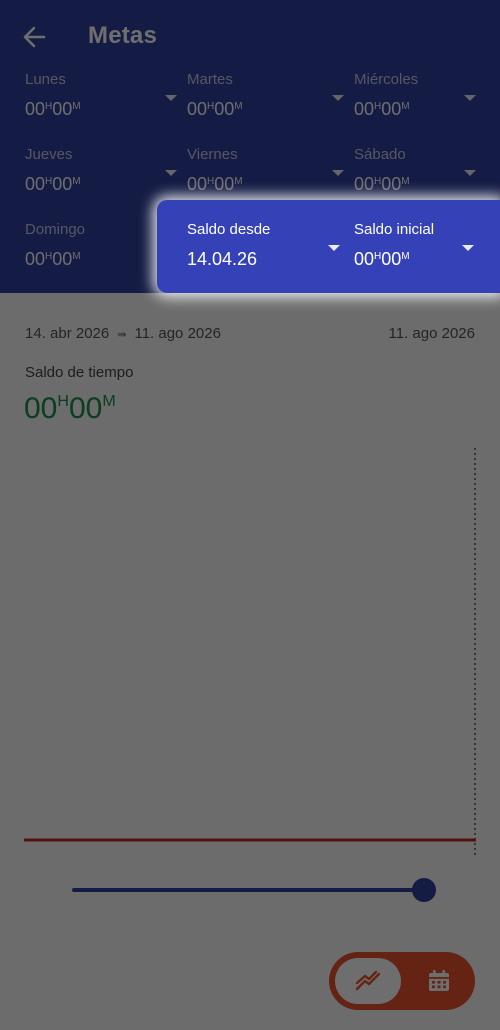 This screenshot has height=1030, width=500. I want to click on arrow-left-icon, so click(34, 37).